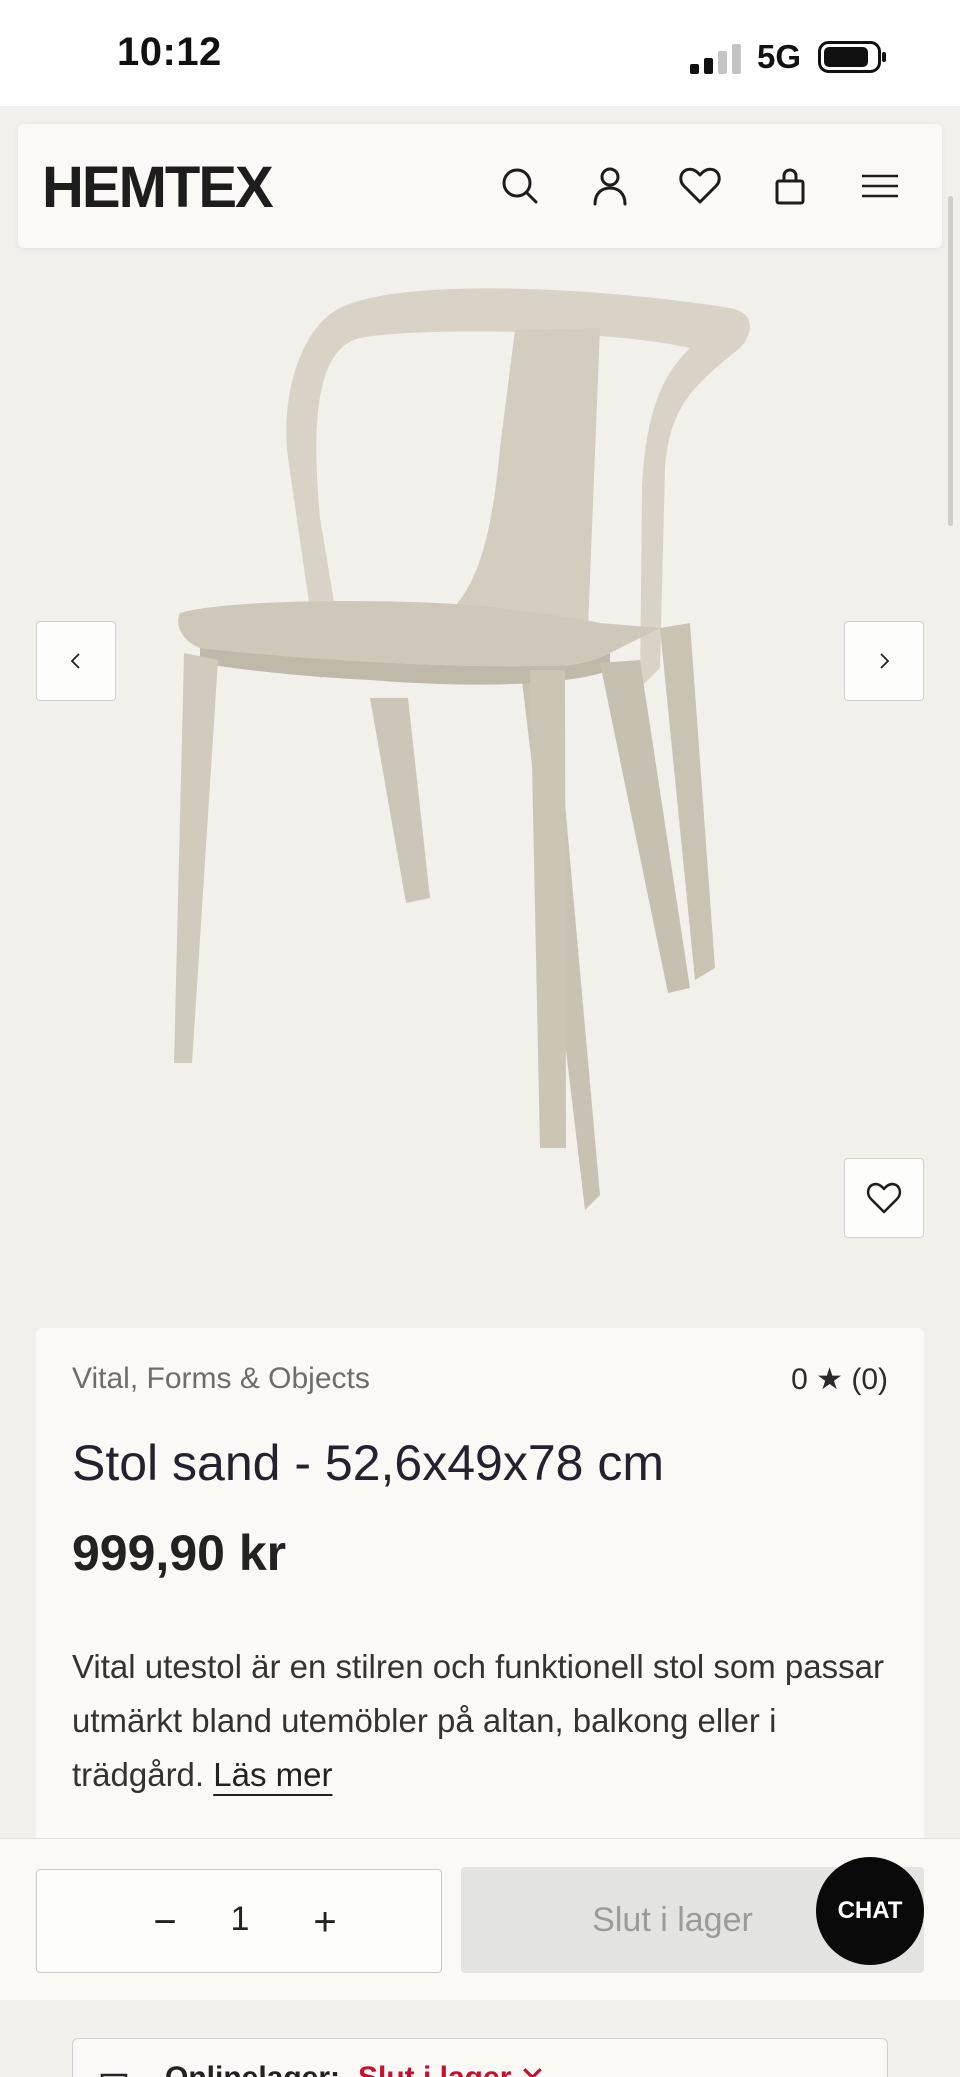 The height and width of the screenshot is (2077, 960). What do you see at coordinates (715, 59) in the screenshot?
I see `signal-icon` at bounding box center [715, 59].